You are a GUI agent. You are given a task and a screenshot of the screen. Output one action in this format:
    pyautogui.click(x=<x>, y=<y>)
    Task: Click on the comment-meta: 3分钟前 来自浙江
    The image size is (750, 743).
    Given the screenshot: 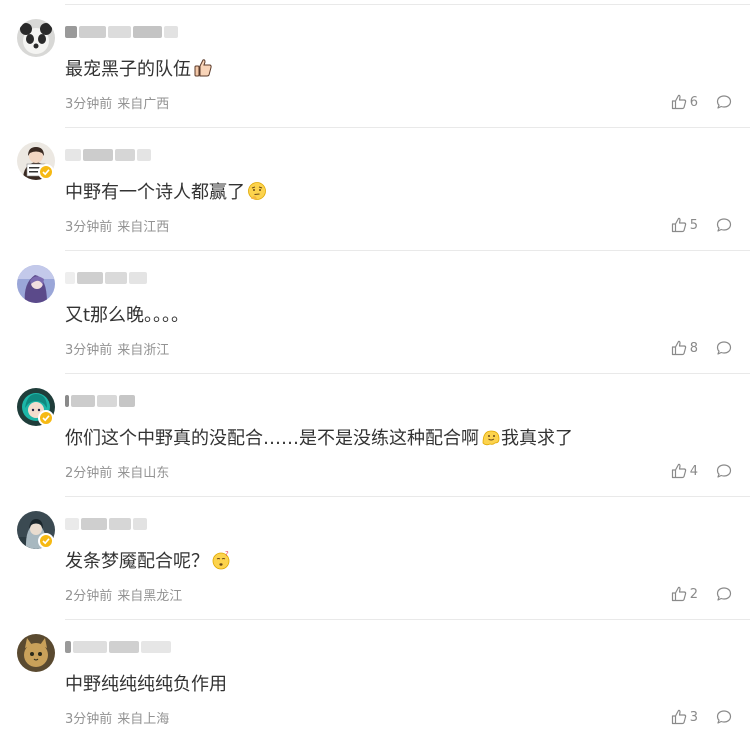 What is the action you would take?
    pyautogui.click(x=117, y=351)
    